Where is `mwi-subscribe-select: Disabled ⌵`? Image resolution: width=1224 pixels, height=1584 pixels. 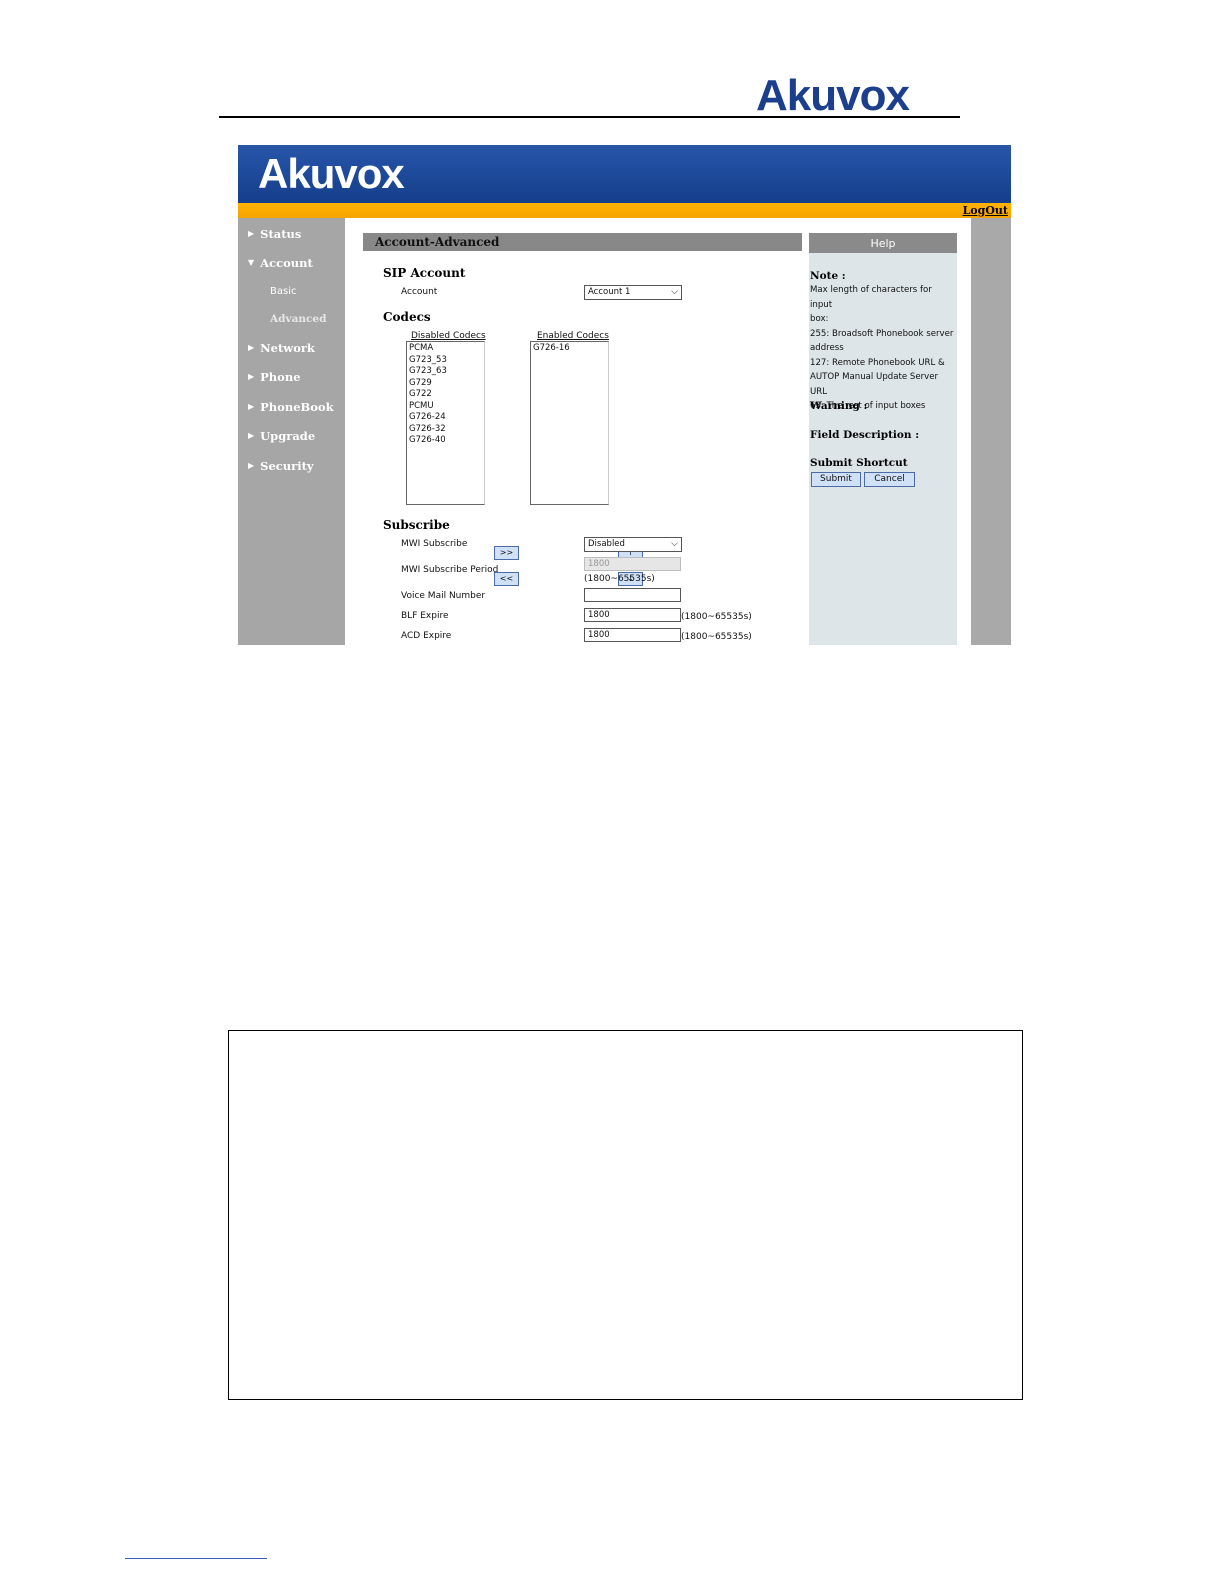
mwi-subscribe-select: Disabled ⌵ is located at coordinates (633, 544).